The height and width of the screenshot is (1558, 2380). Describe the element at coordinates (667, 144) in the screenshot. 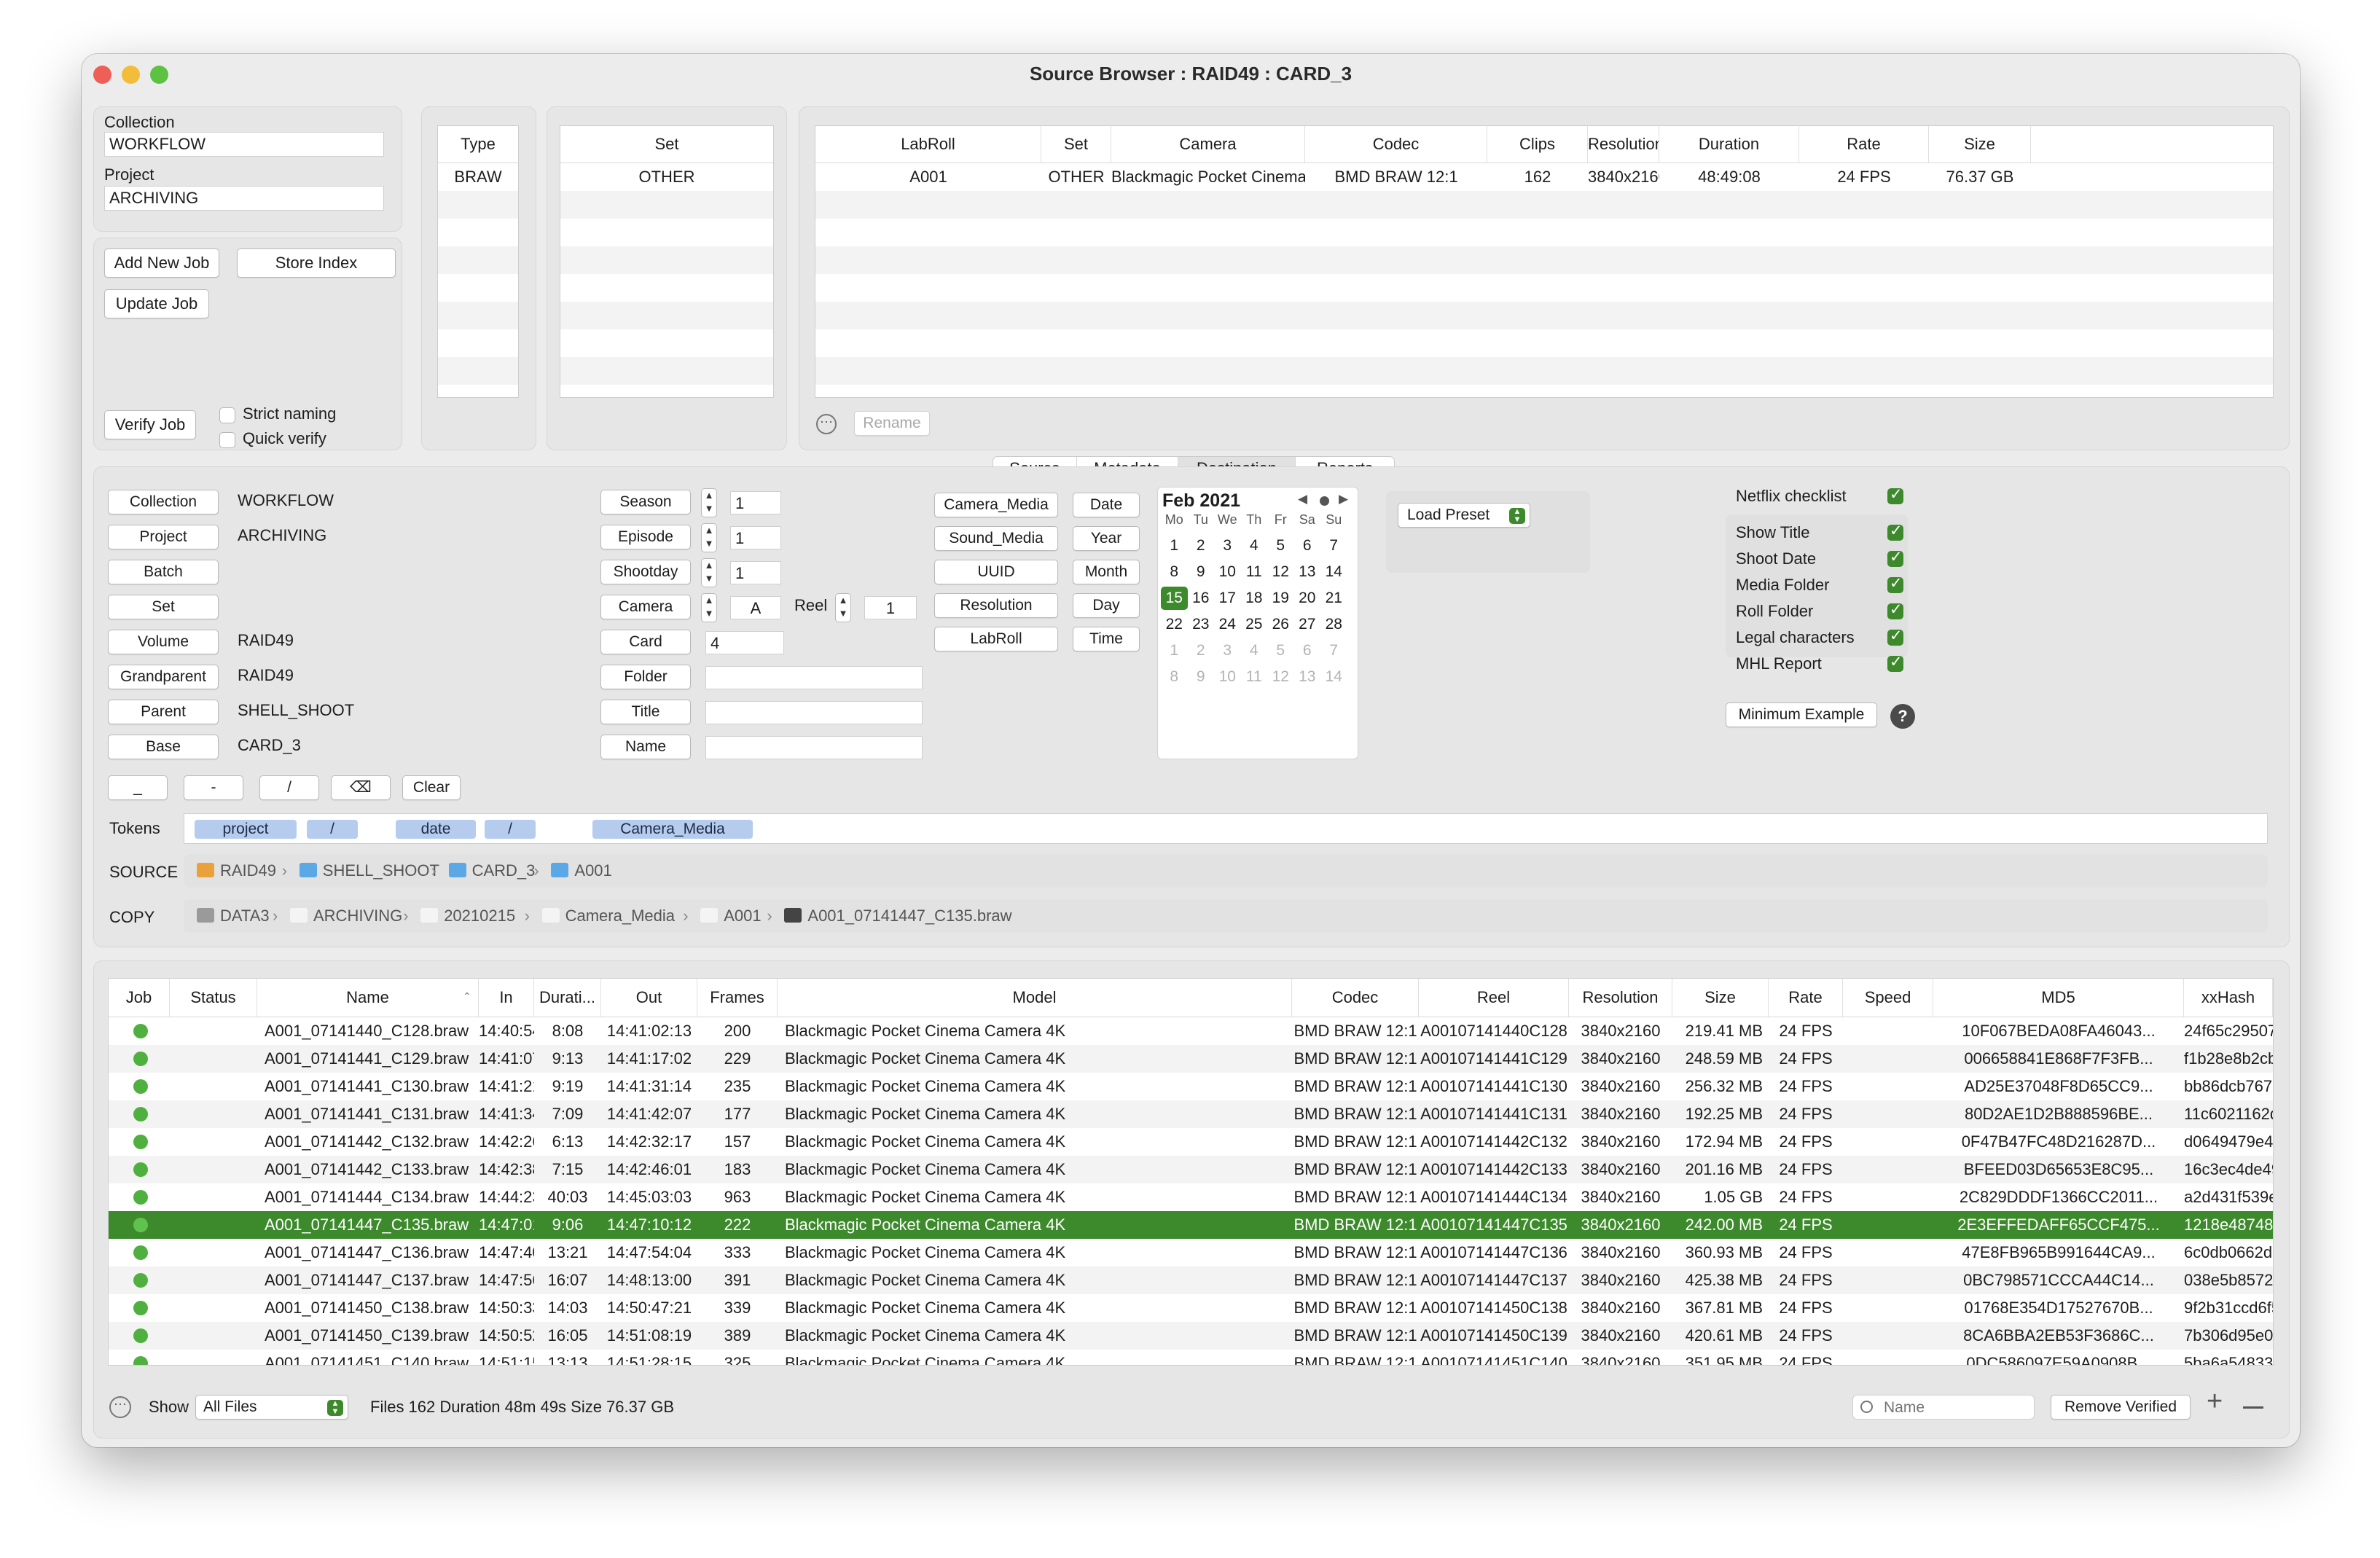

I see `set-header: Set` at that location.